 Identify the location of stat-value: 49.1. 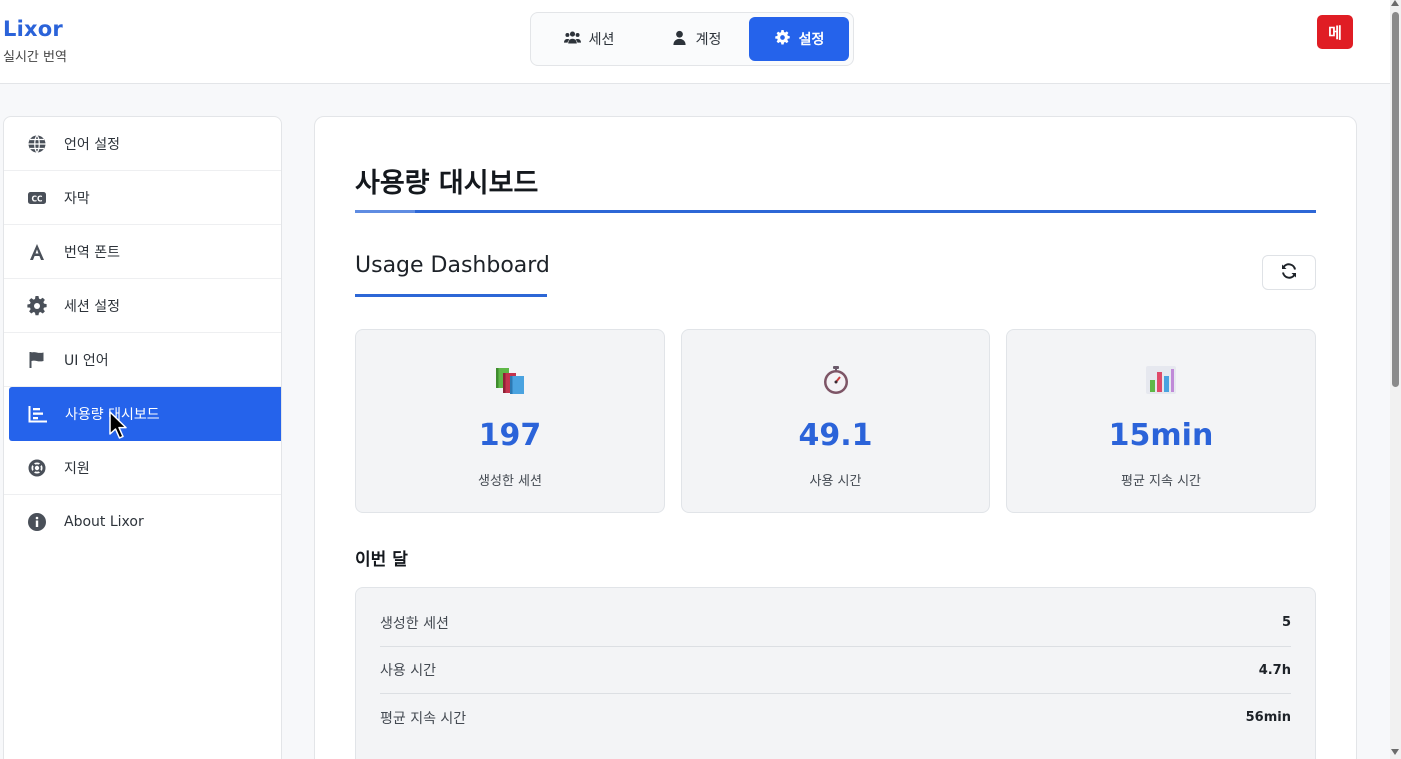
(835, 435).